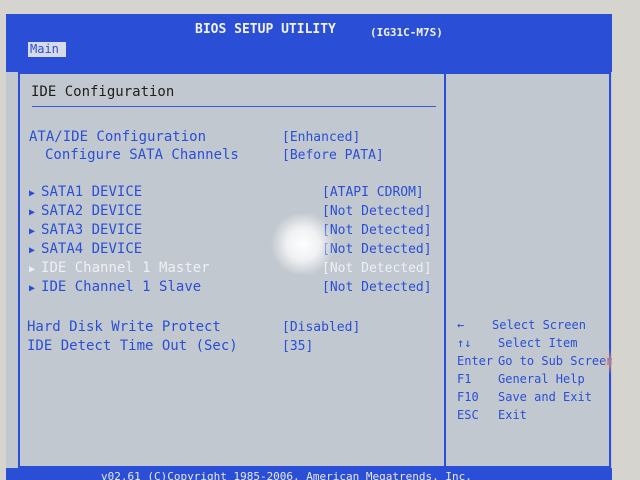 This screenshot has height=480, width=640. I want to click on help-key-f10: F10, so click(468, 397).